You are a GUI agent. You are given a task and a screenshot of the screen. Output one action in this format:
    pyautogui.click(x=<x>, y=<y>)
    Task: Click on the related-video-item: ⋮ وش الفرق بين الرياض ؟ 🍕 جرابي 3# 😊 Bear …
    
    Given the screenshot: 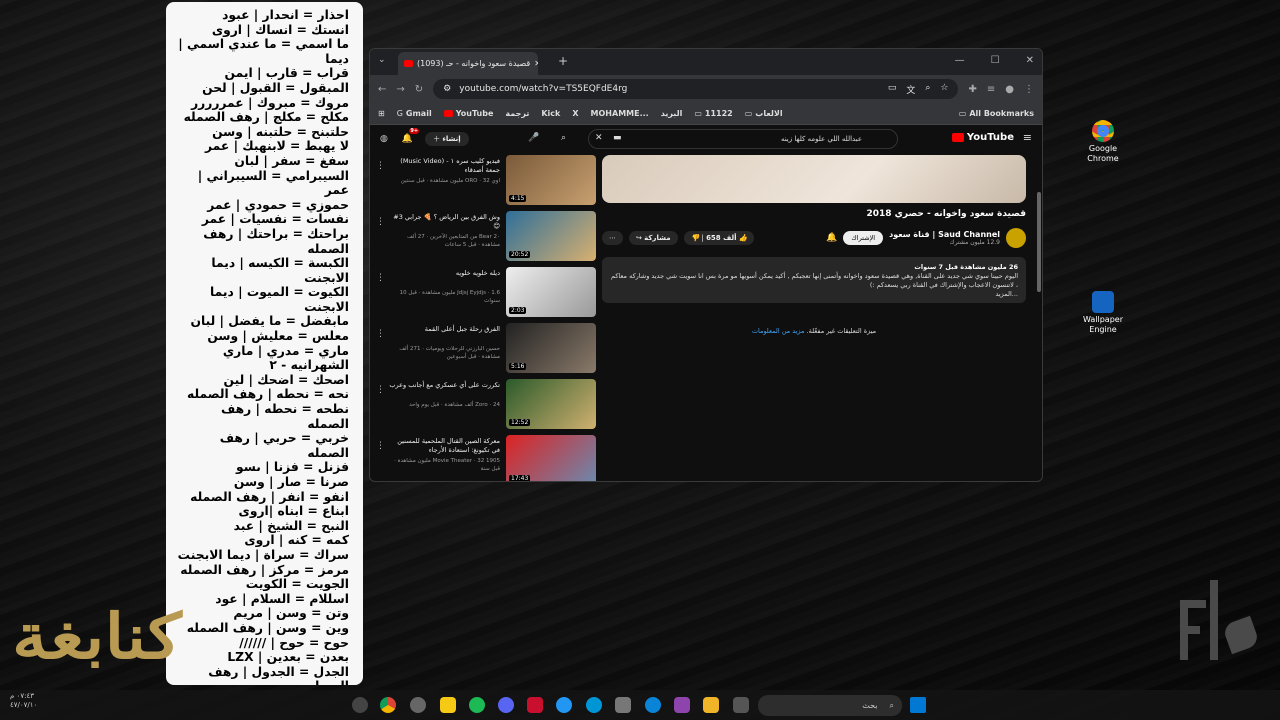 What is the action you would take?
    pyautogui.click(x=486, y=238)
    